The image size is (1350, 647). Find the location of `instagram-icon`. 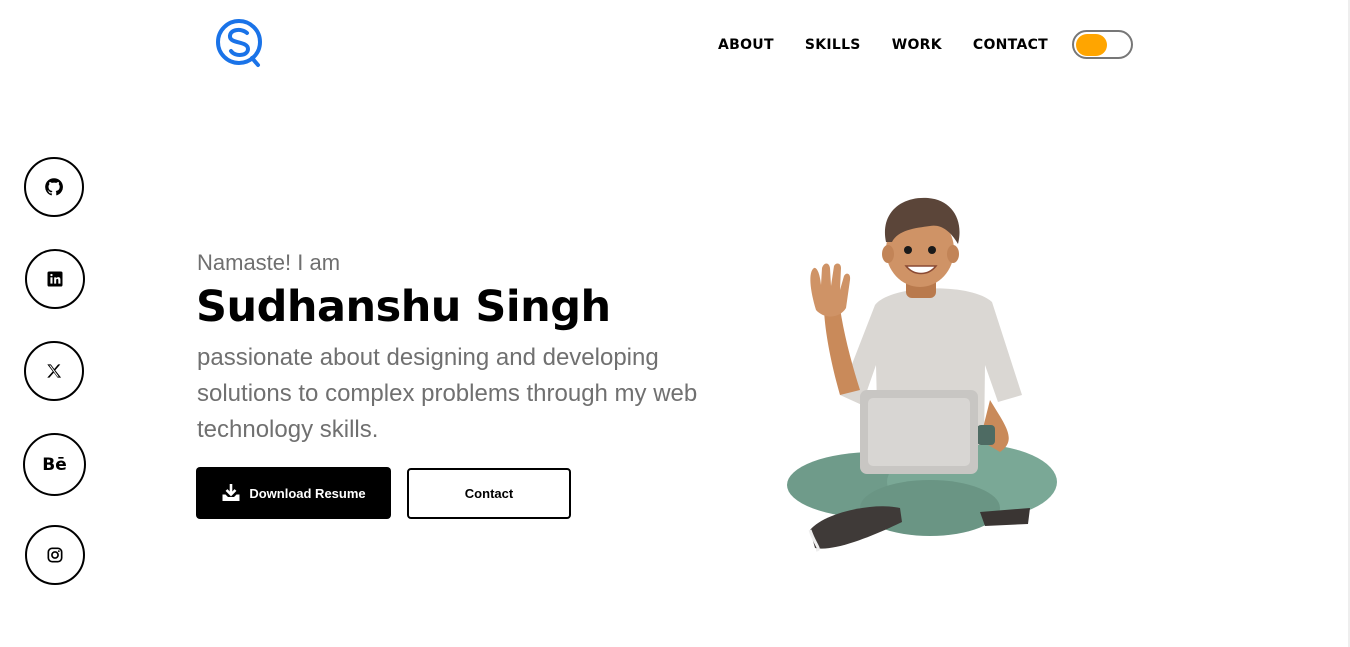

instagram-icon is located at coordinates (55, 555).